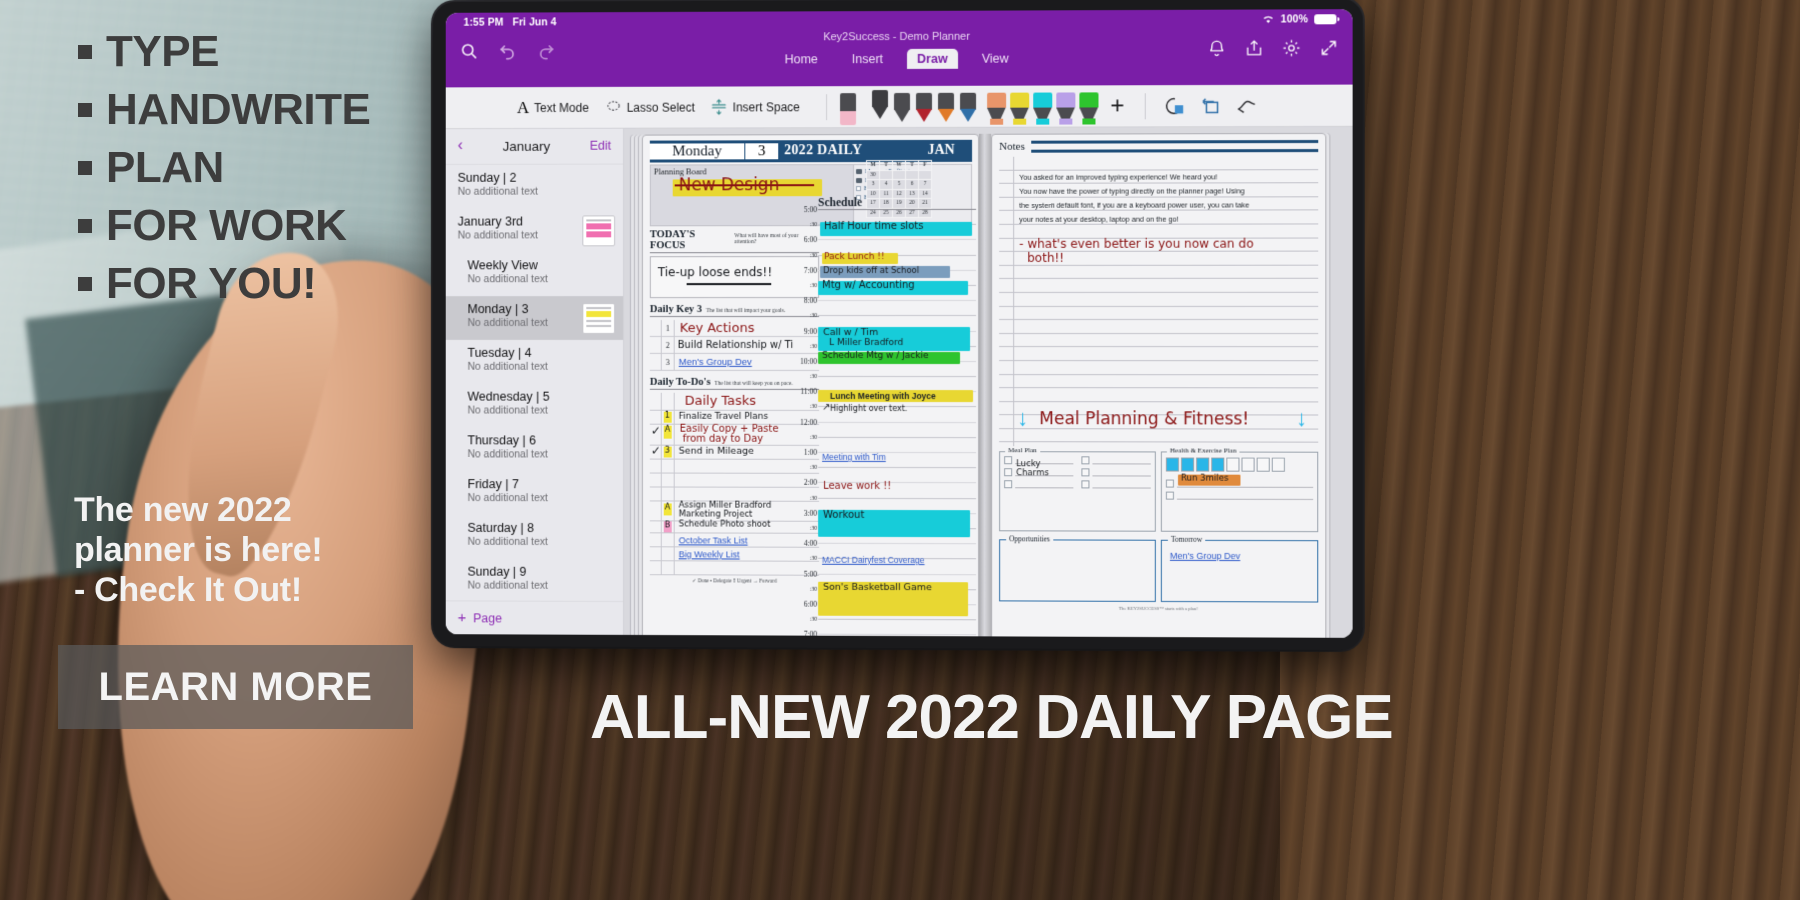 The image size is (1800, 900). What do you see at coordinates (534, 406) in the screenshot?
I see `sidebar-item-wednesday-5: Wednesday | 5 No additional text` at bounding box center [534, 406].